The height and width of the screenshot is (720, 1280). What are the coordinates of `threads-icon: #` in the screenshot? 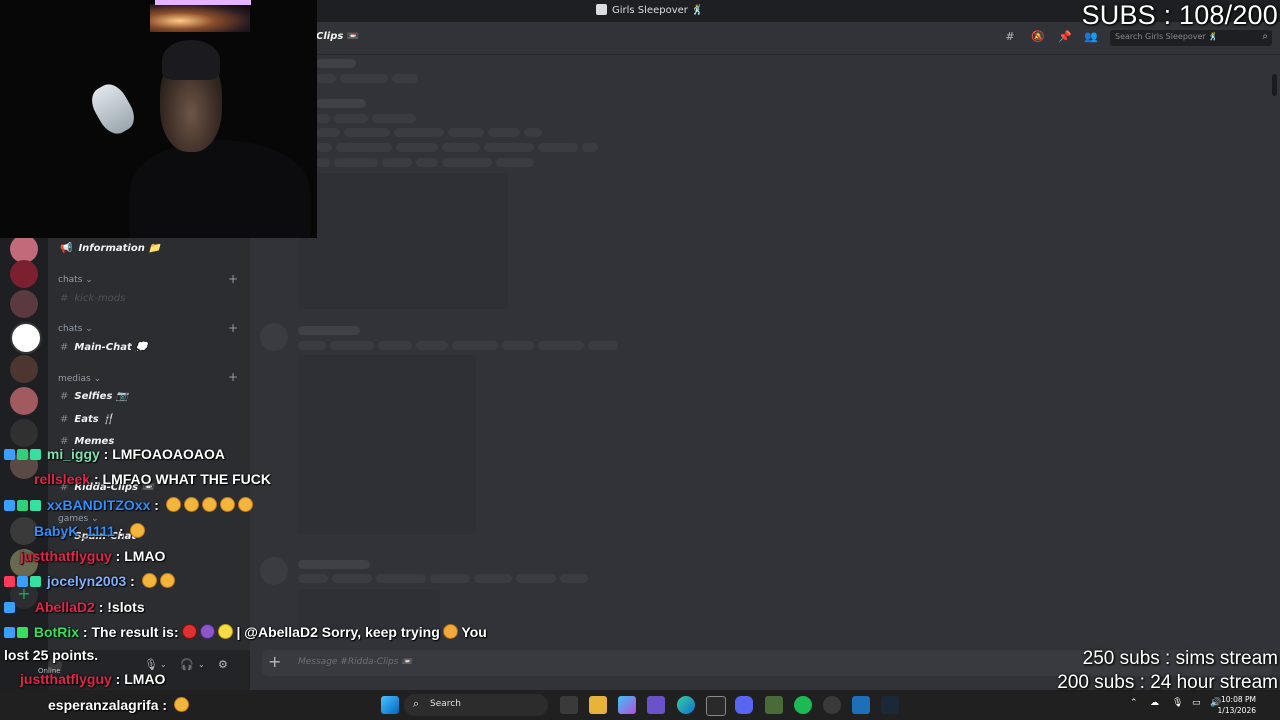 It's located at (1010, 37).